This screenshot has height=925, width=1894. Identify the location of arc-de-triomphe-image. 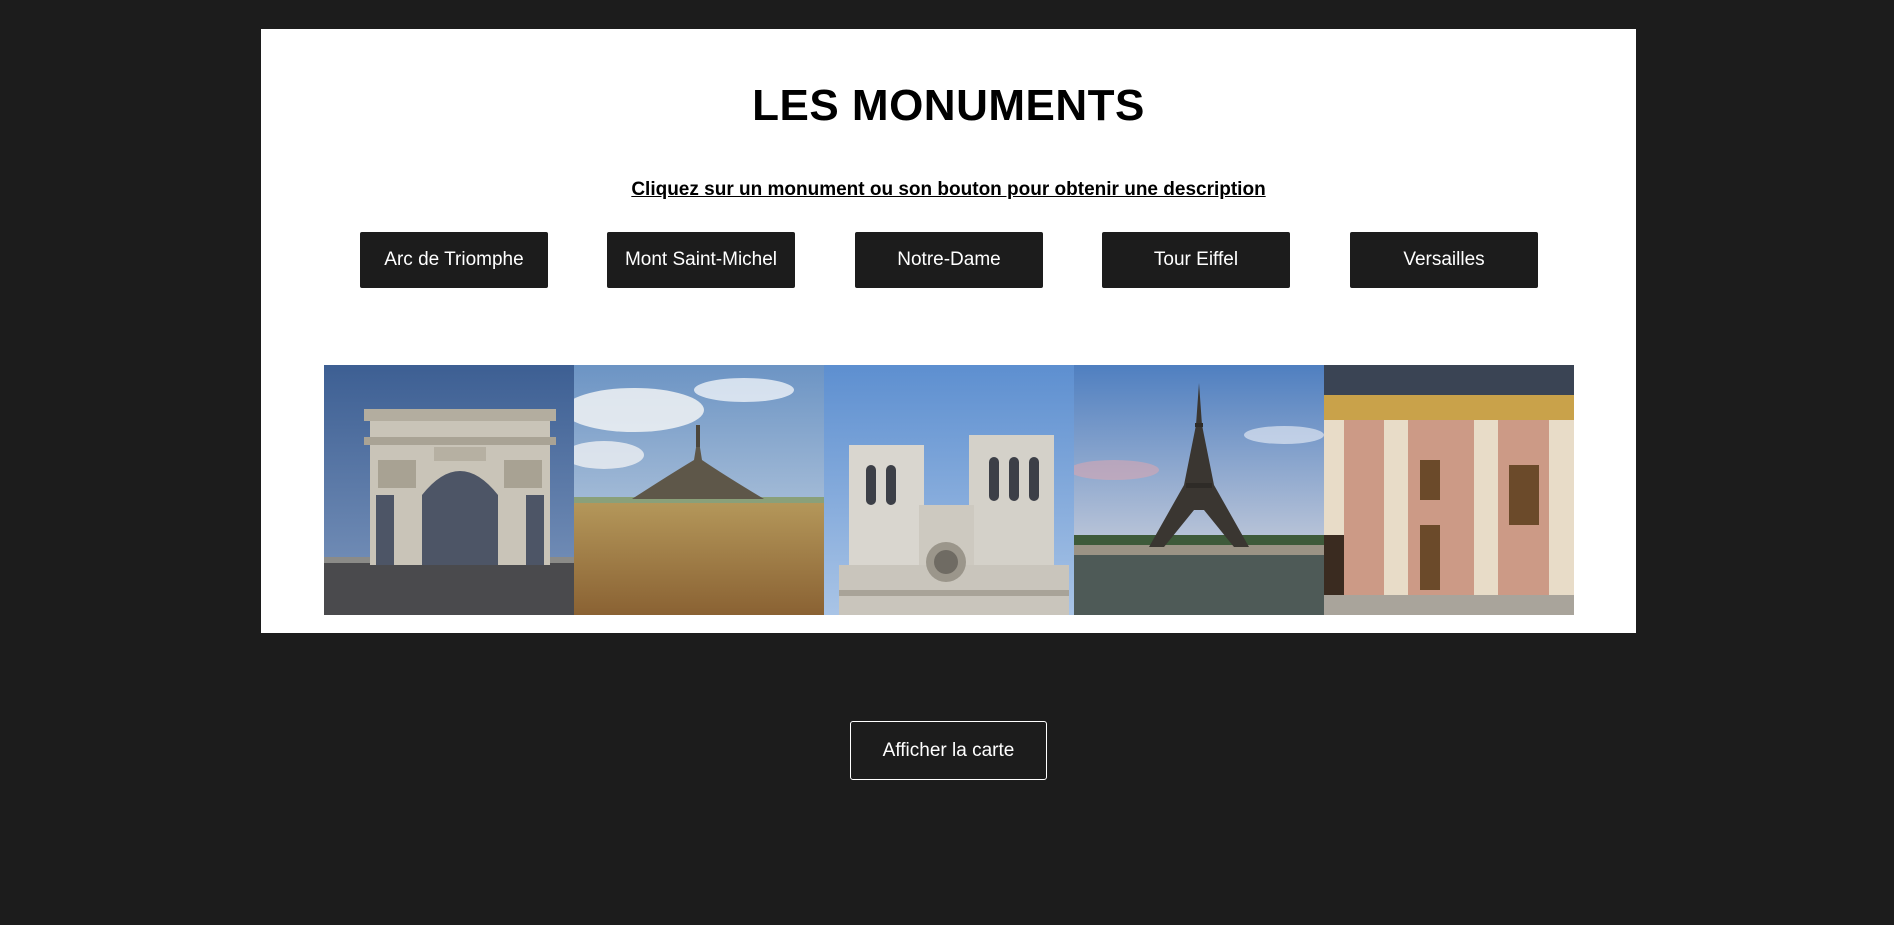
(449, 490).